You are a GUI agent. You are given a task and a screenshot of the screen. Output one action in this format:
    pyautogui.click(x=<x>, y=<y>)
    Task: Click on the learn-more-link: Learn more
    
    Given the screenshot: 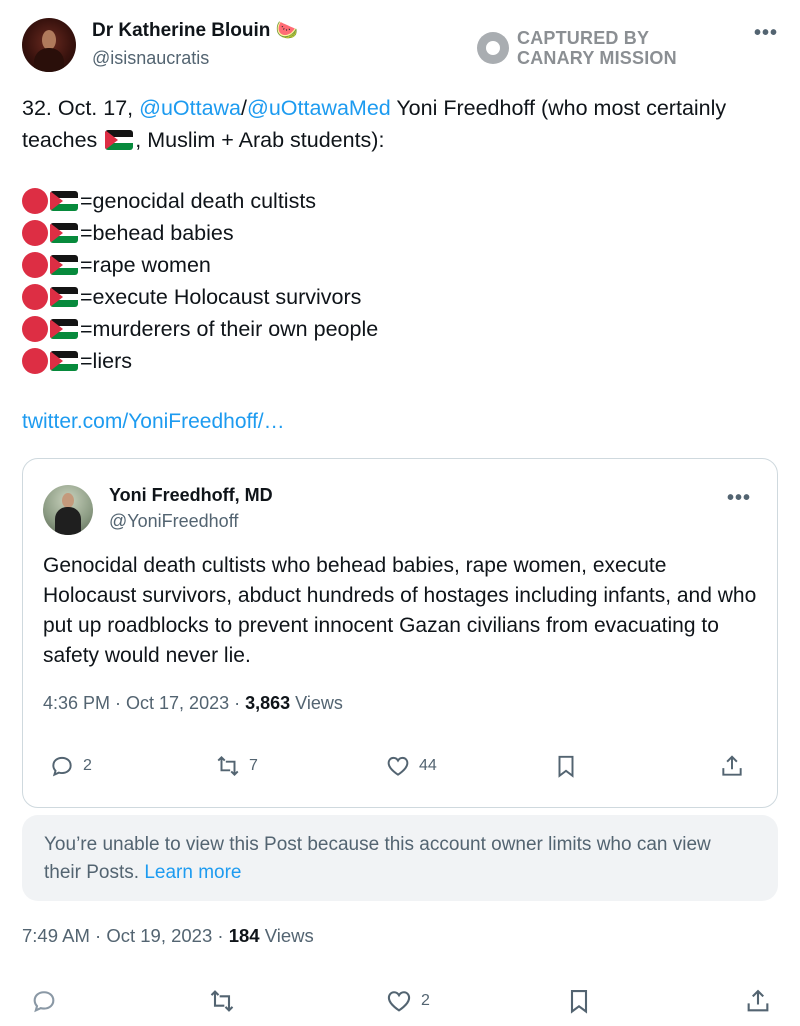 What is the action you would take?
    pyautogui.click(x=192, y=872)
    